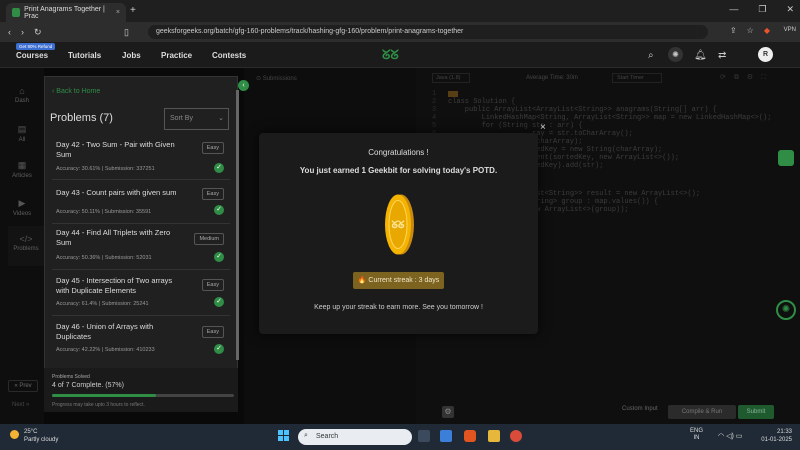 The height and width of the screenshot is (450, 800). Describe the element at coordinates (722, 55) in the screenshot. I see `translate-icon: ⇄` at that location.